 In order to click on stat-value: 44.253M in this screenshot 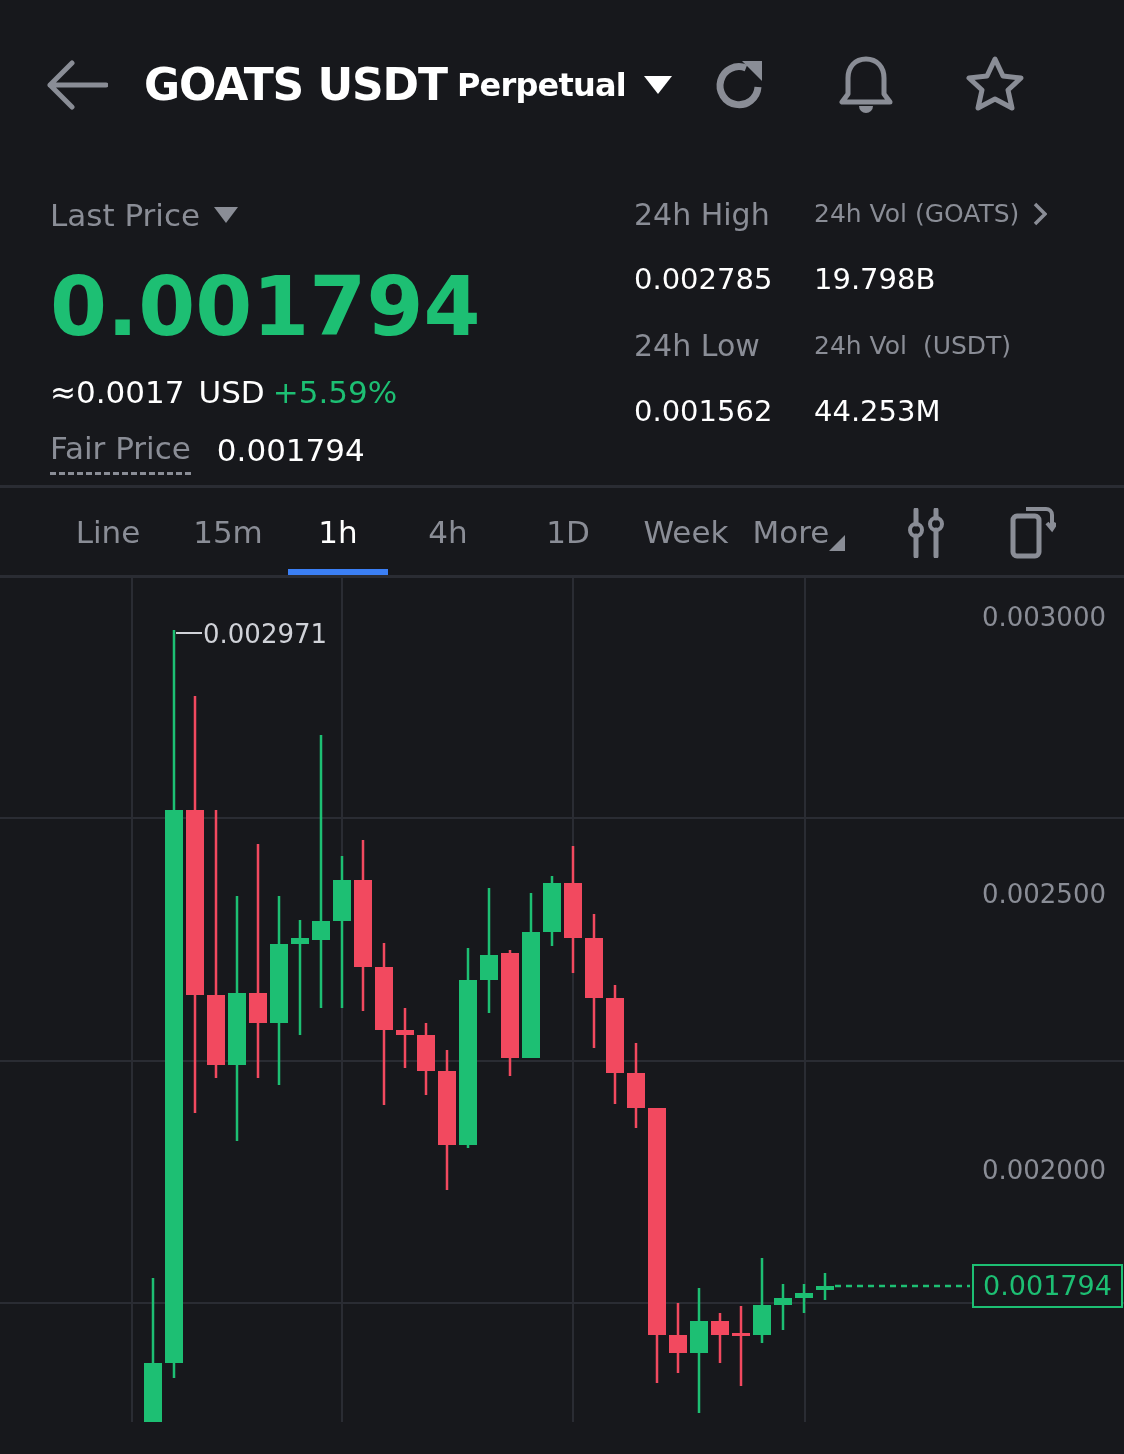, I will do `click(878, 411)`.